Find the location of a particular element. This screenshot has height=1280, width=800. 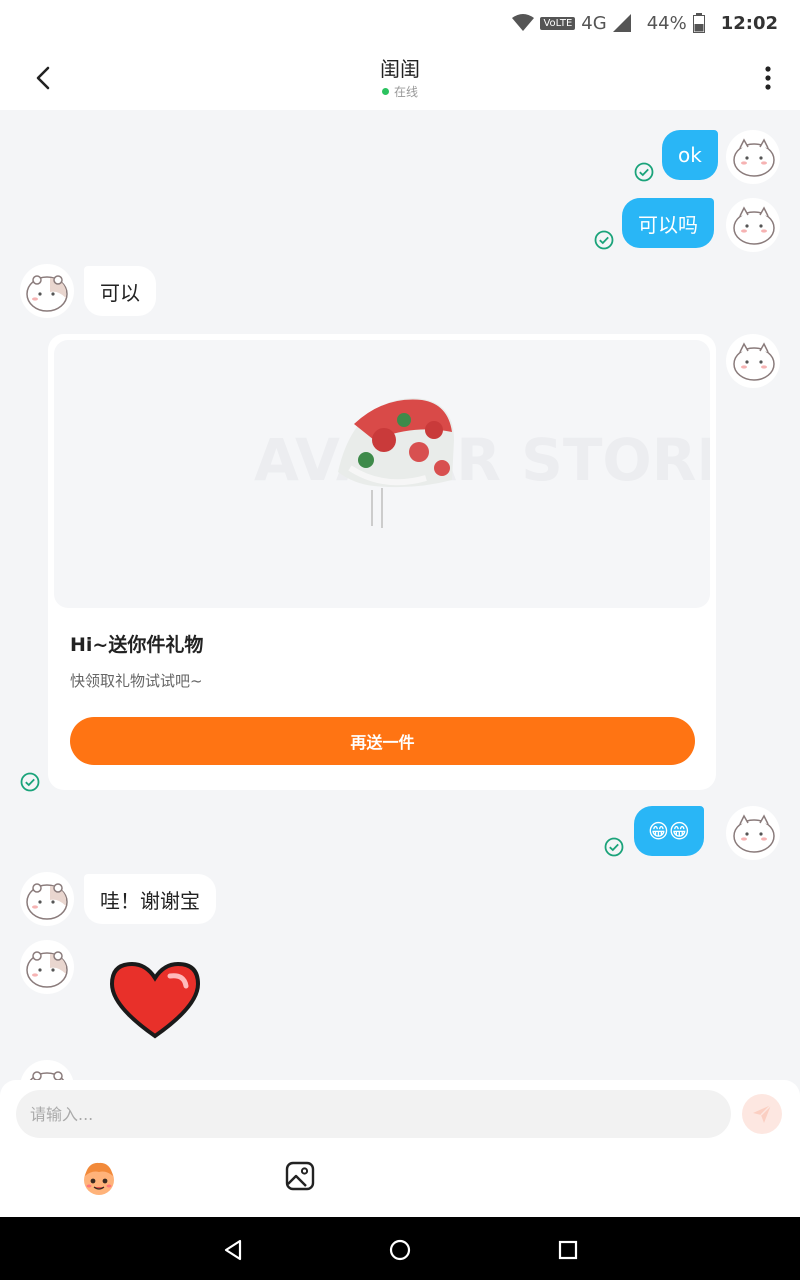

gift-subtitle: 快领取礼物试试吧~ is located at coordinates (136, 681).